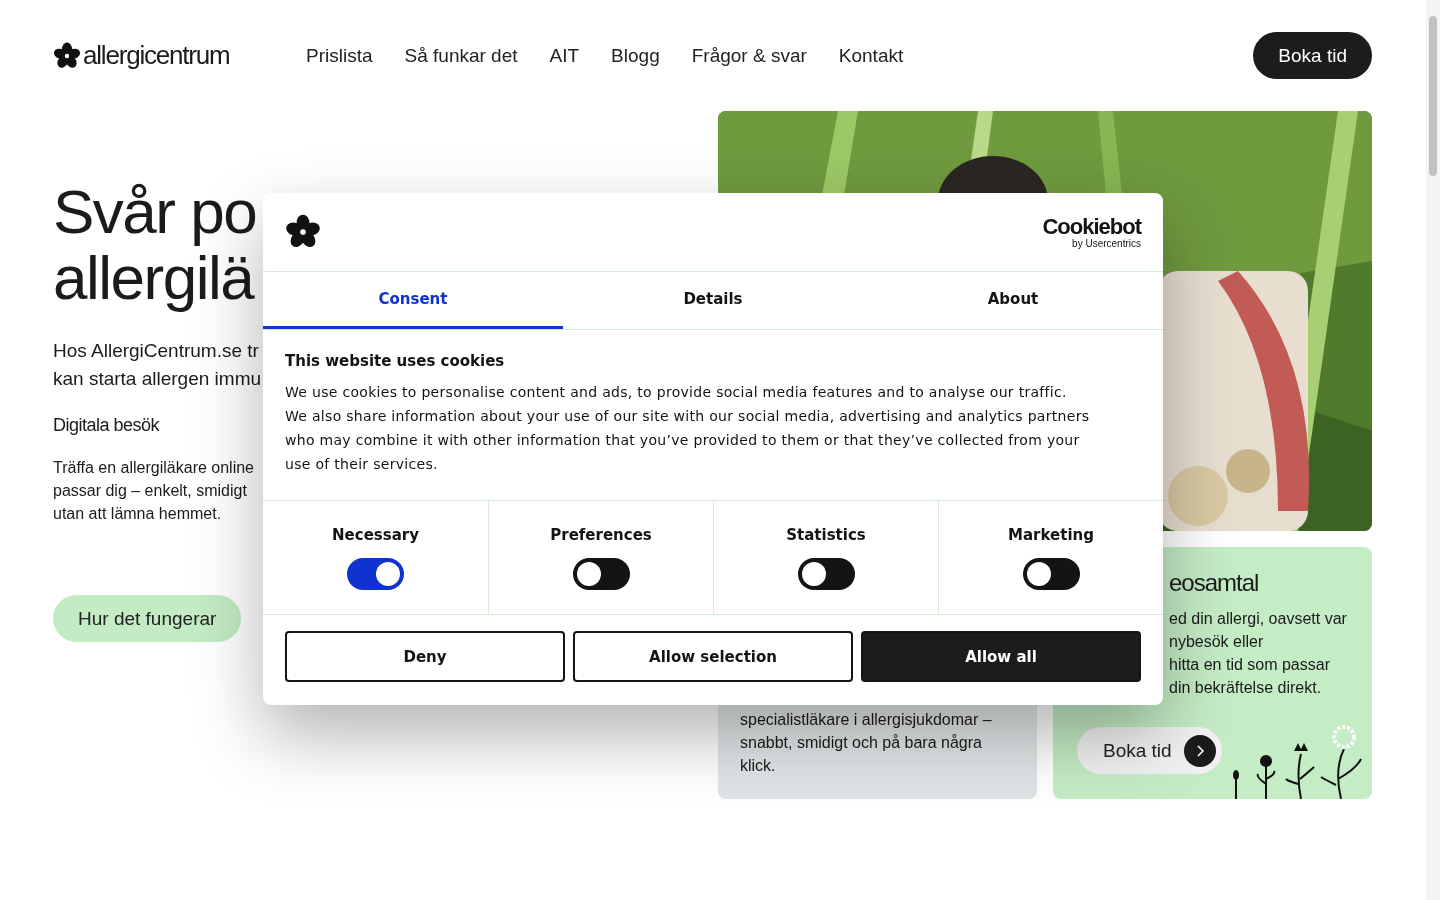 The image size is (1440, 900). I want to click on nav-link: AIT, so click(564, 55).